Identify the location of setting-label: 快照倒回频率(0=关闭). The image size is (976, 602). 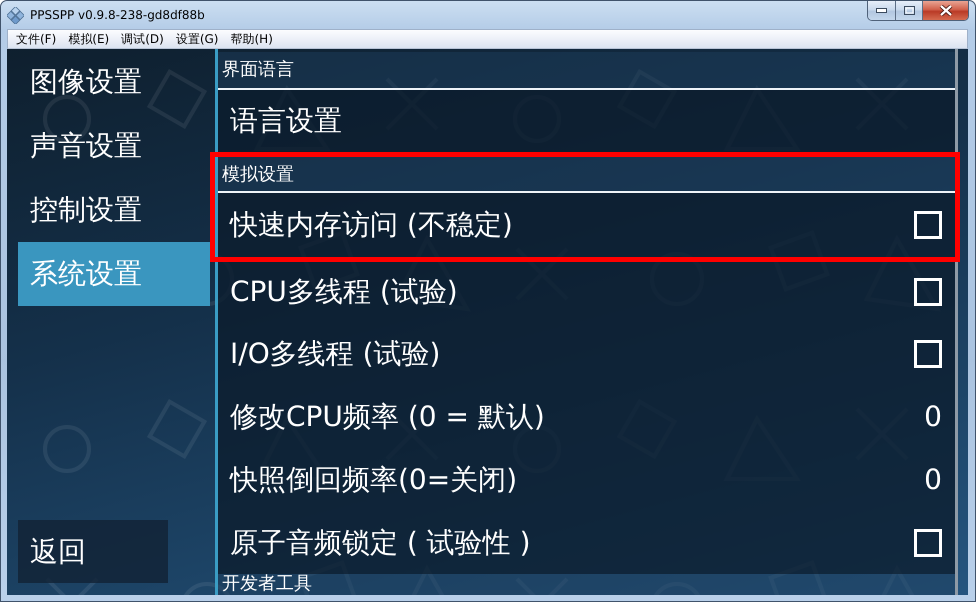
(374, 479).